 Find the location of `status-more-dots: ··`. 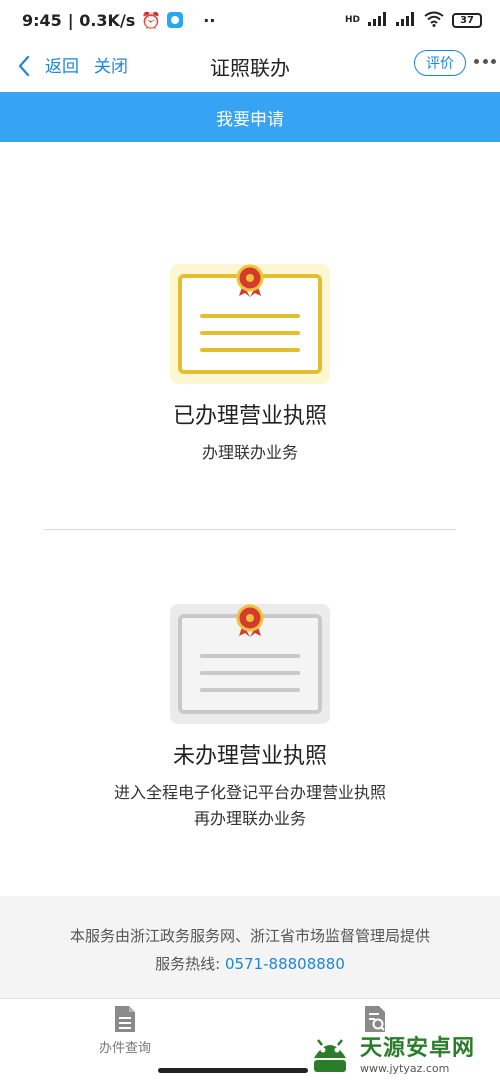

status-more-dots: ·· is located at coordinates (209, 20).